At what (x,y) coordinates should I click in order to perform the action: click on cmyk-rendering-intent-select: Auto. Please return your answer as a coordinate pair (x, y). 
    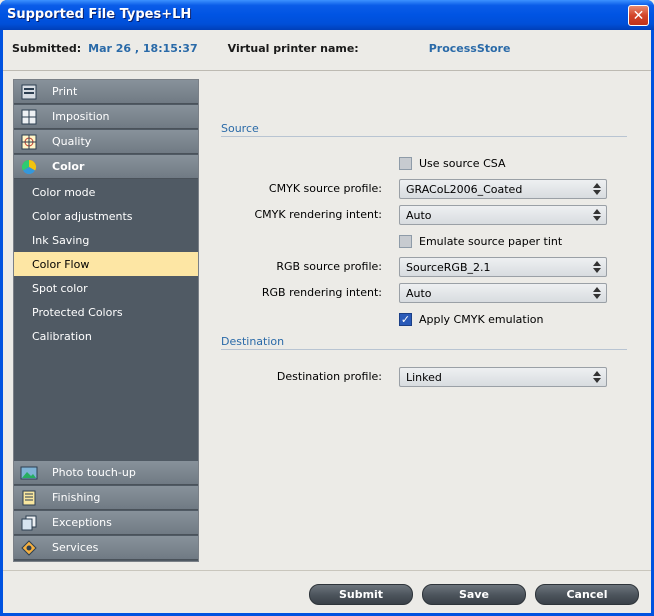
    Looking at the image, I should click on (503, 215).